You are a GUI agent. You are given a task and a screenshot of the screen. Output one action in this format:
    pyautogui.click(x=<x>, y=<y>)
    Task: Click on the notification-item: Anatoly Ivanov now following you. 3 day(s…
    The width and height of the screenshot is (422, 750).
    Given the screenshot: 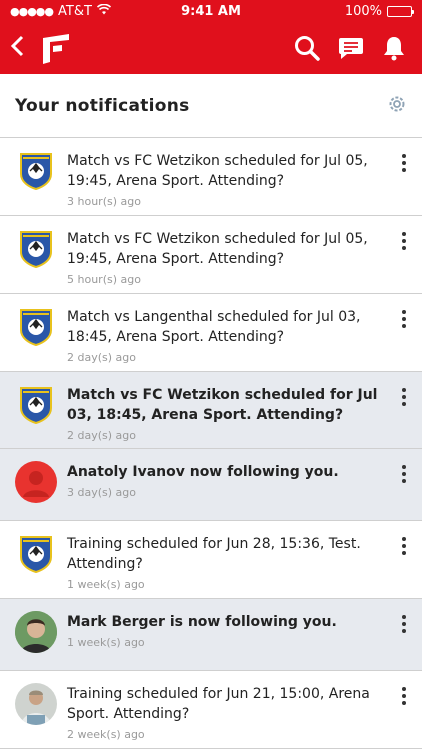 What is the action you would take?
    pyautogui.click(x=211, y=485)
    